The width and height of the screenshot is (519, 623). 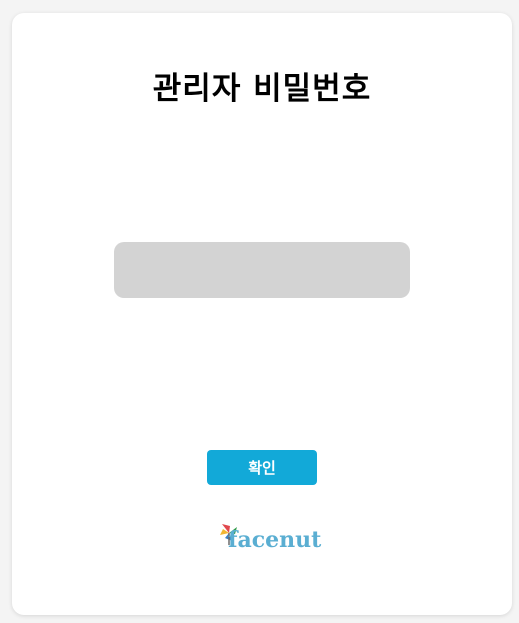 I want to click on facenut-logo: facenut, so click(x=270, y=538).